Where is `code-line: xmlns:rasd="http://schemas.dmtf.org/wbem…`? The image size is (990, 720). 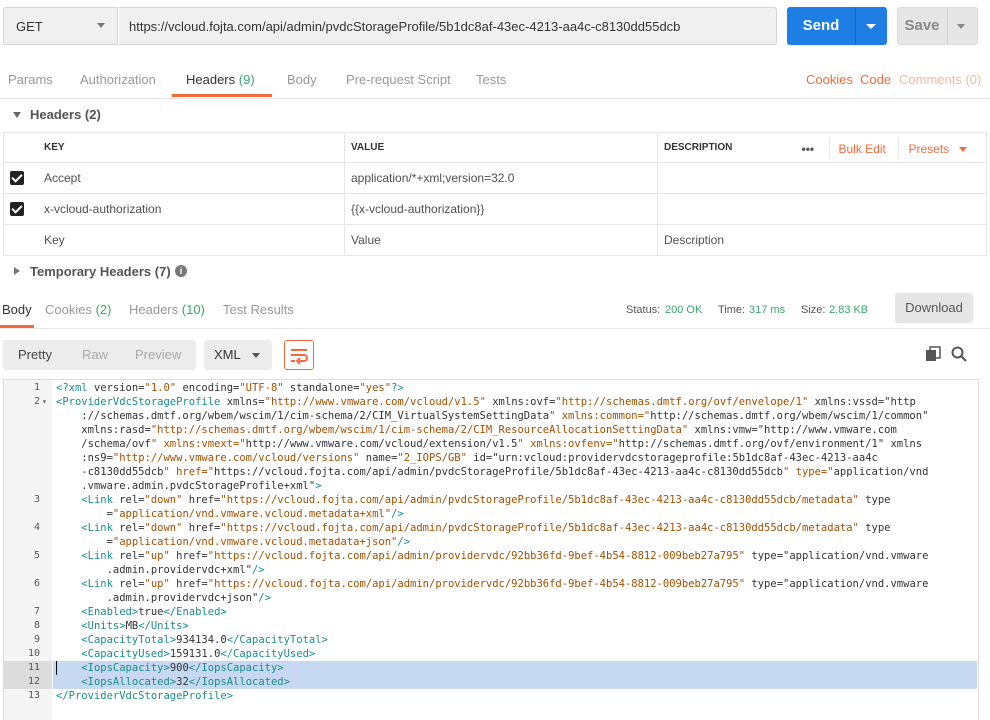 code-line: xmlns:rasd="http://schemas.dmtf.org/wbem… is located at coordinates (476, 430).